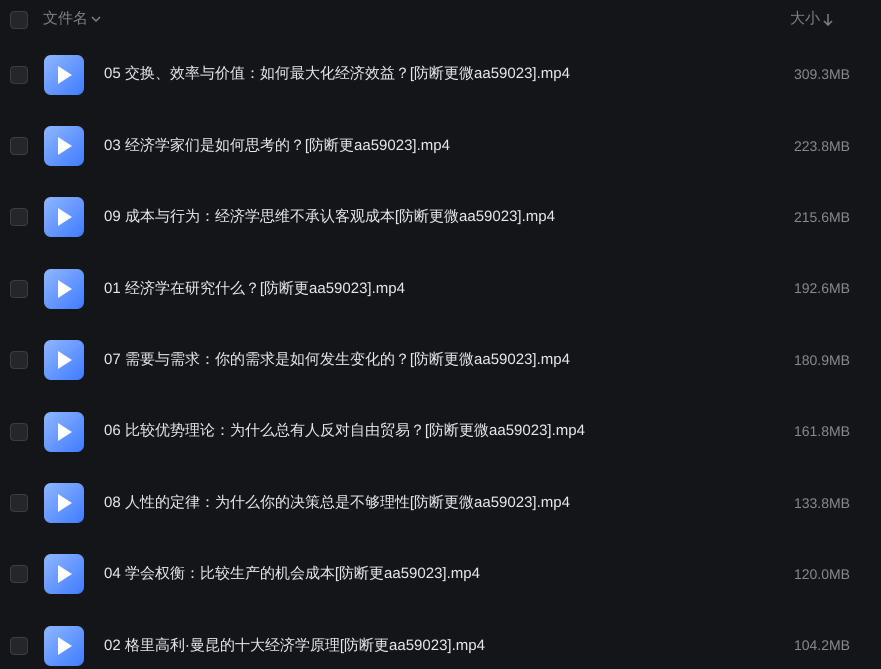  Describe the element at coordinates (828, 19) in the screenshot. I see `arrow-down-icon` at that location.